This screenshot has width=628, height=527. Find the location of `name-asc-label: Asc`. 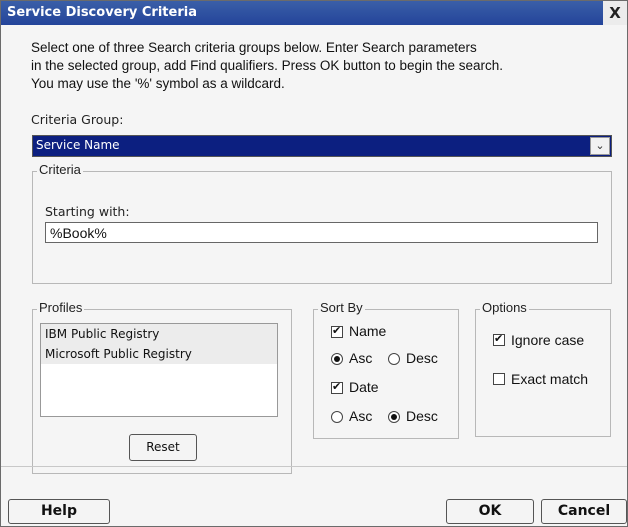

name-asc-label: Asc is located at coordinates (361, 358).